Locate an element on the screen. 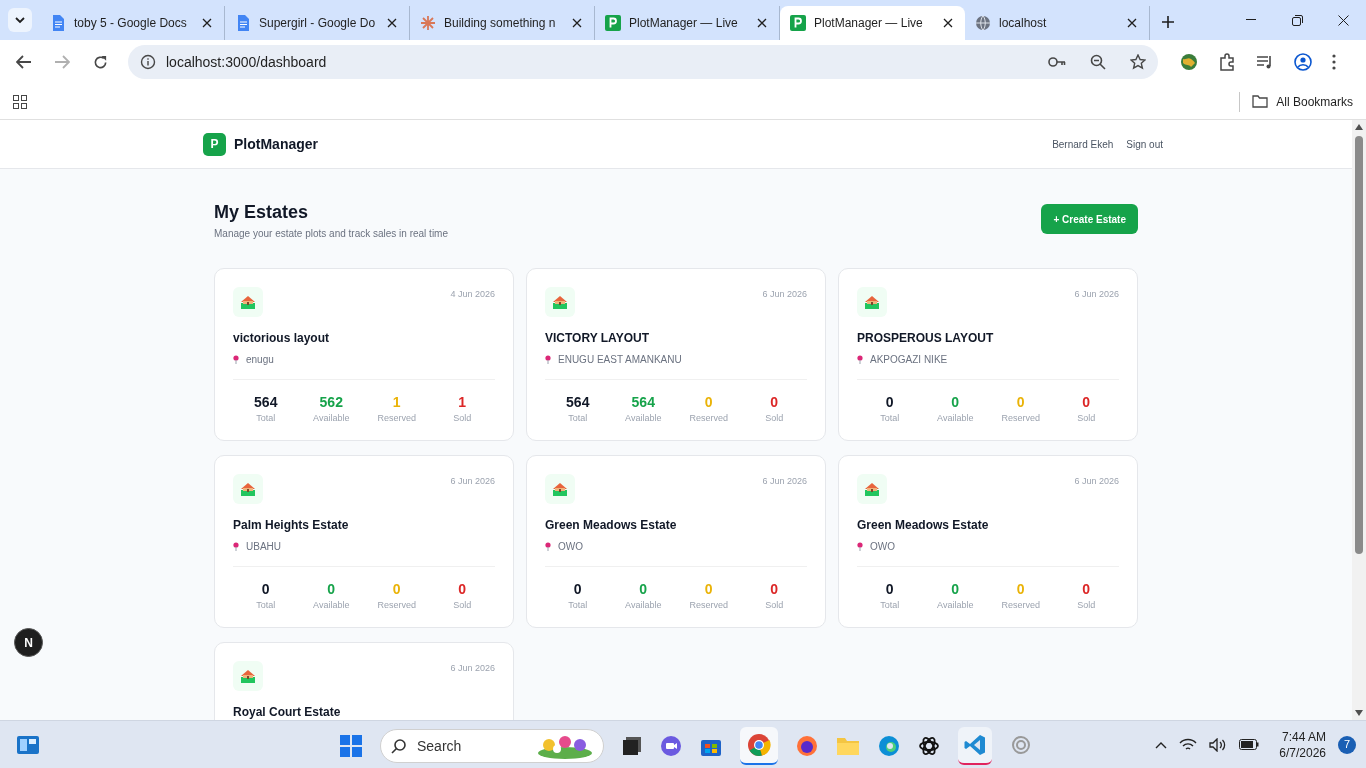 The width and height of the screenshot is (1366, 768). stat-label: Reserved is located at coordinates (396, 605).